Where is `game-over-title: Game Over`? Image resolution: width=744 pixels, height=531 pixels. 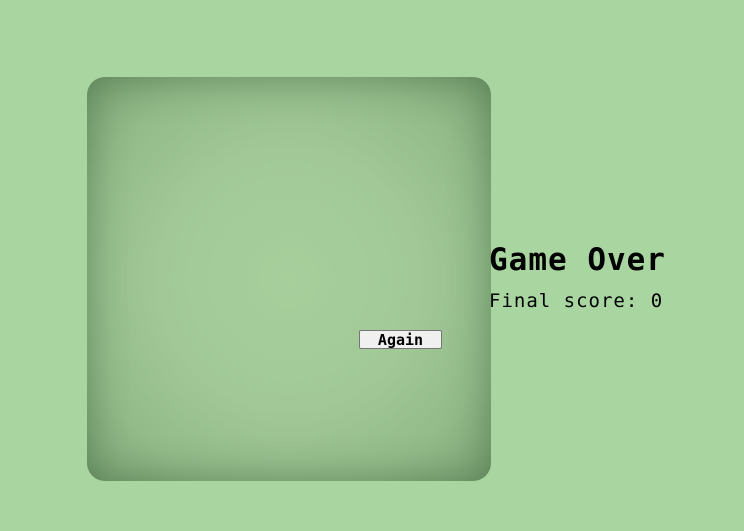
game-over-title: Game Over is located at coordinates (577, 260).